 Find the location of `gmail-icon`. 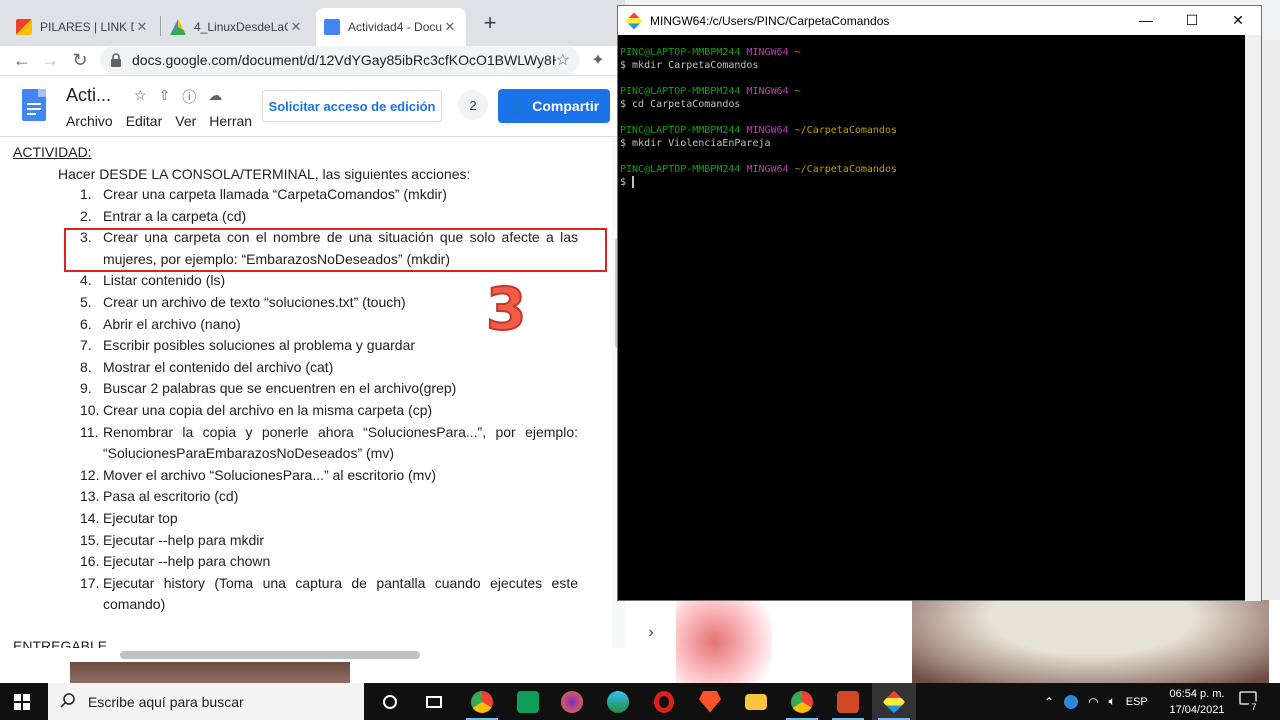

gmail-icon is located at coordinates (24, 27).